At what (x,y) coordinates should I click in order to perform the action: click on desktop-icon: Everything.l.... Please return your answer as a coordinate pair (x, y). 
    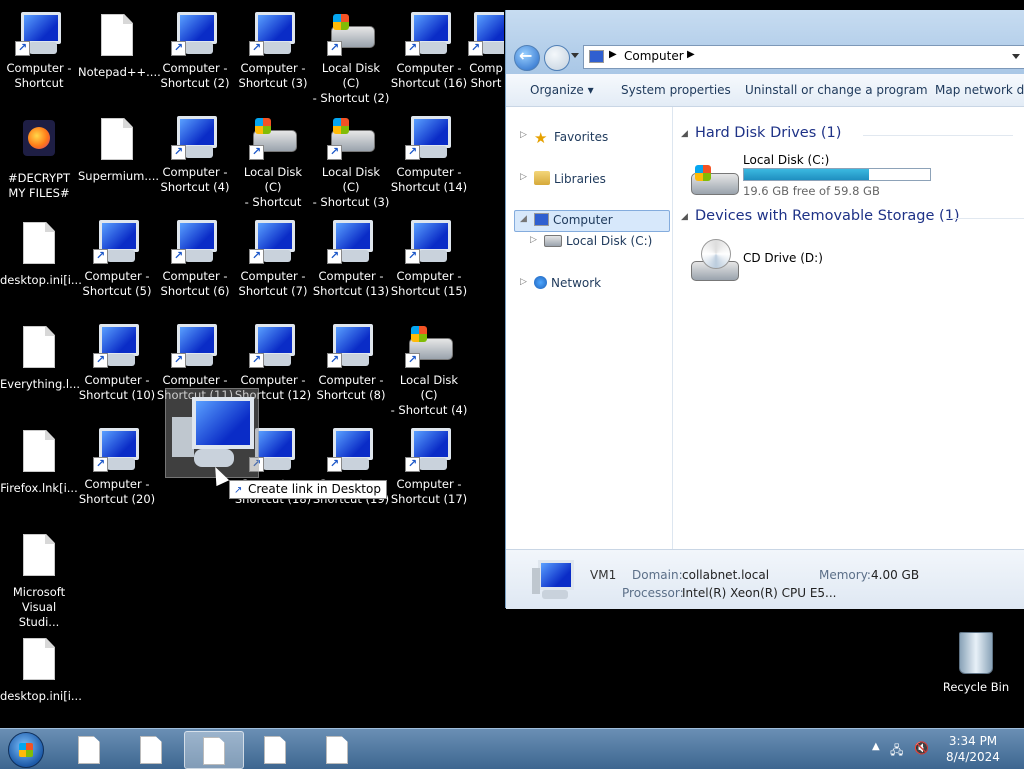
    Looking at the image, I should click on (40, 357).